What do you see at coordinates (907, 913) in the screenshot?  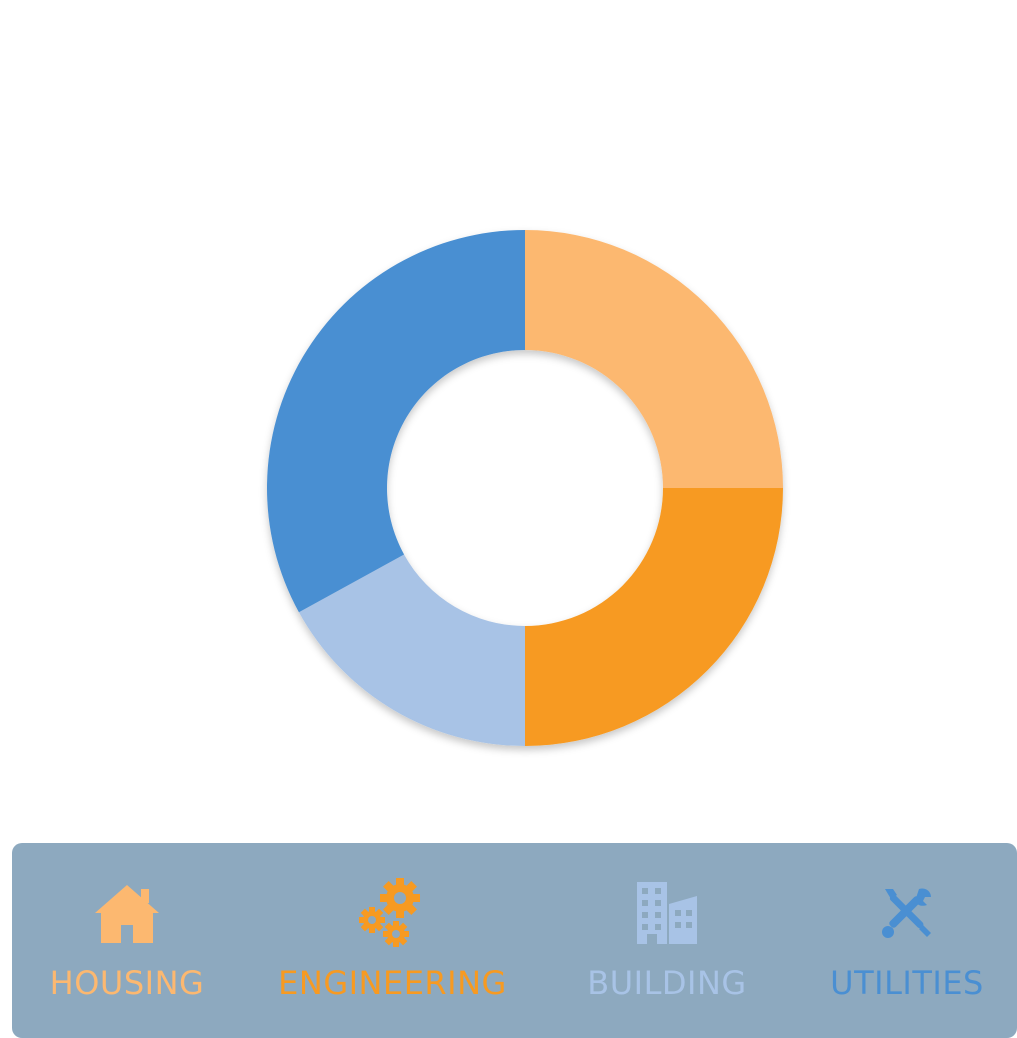 I see `tools-icon` at bounding box center [907, 913].